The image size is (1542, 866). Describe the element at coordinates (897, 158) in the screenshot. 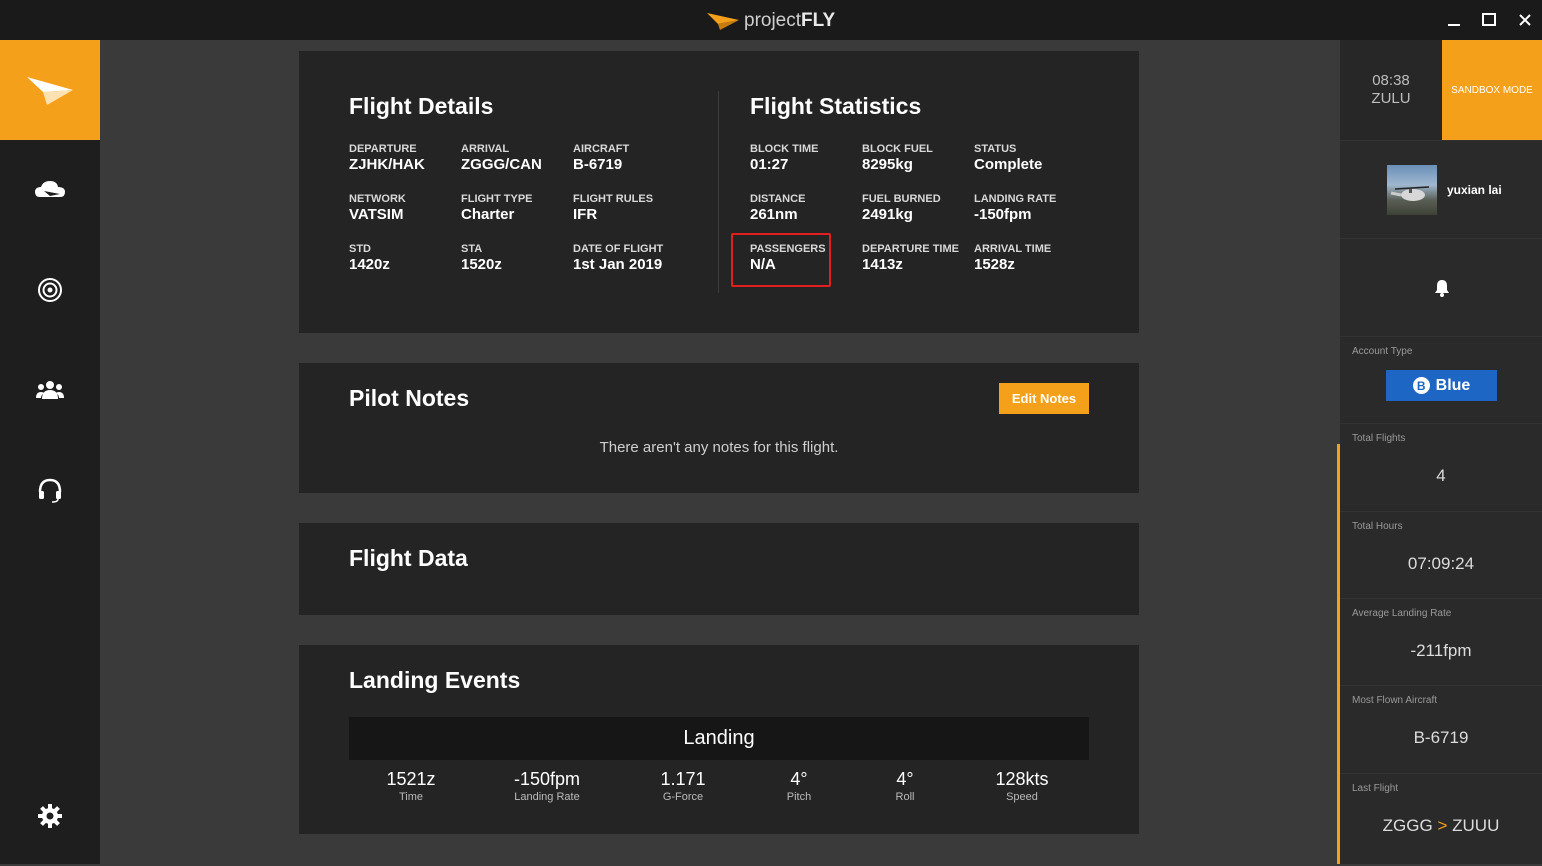

I see `field-block-fuel: BLOCK FUEL 8295kg` at that location.